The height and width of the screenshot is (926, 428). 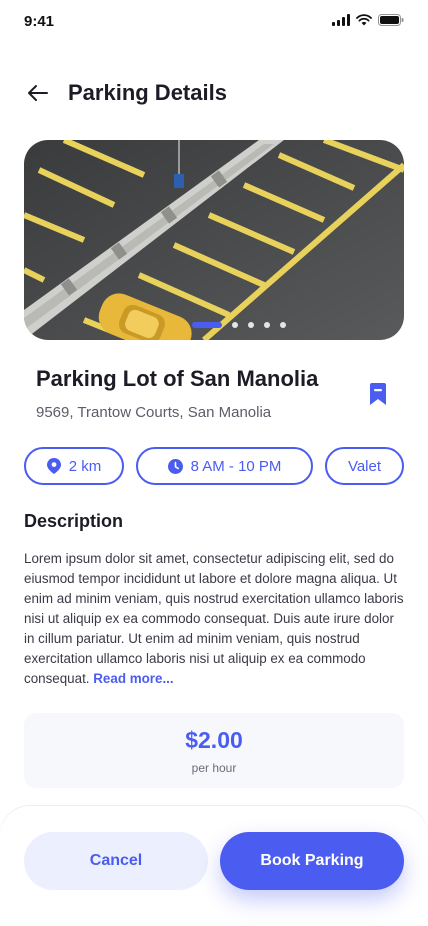 I want to click on carousel-indicator, so click(x=214, y=325).